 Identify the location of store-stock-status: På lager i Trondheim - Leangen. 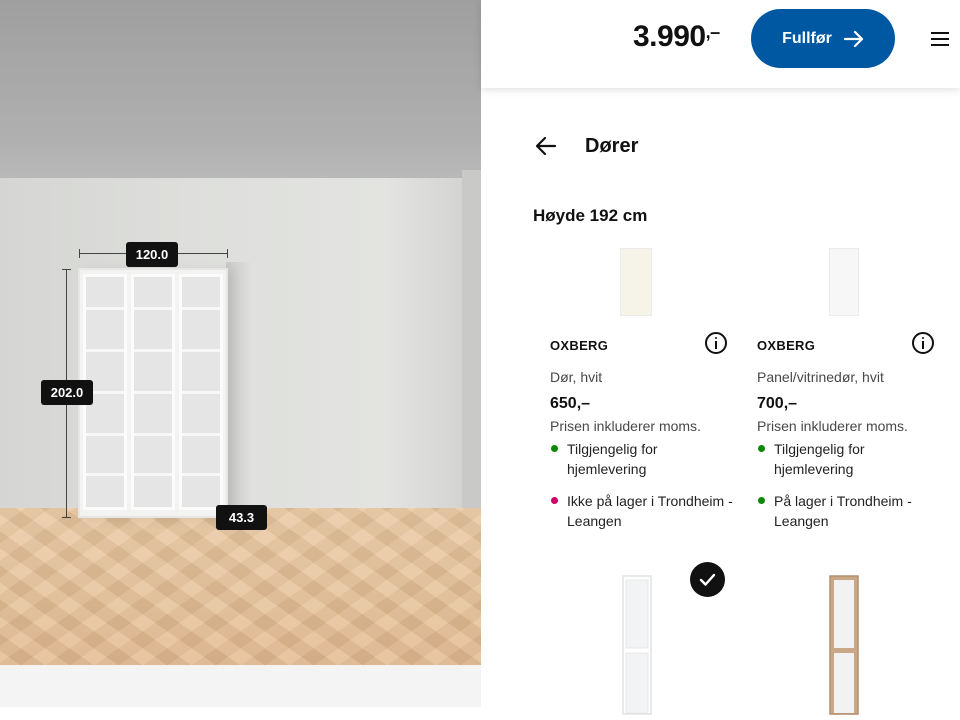
(852, 511).